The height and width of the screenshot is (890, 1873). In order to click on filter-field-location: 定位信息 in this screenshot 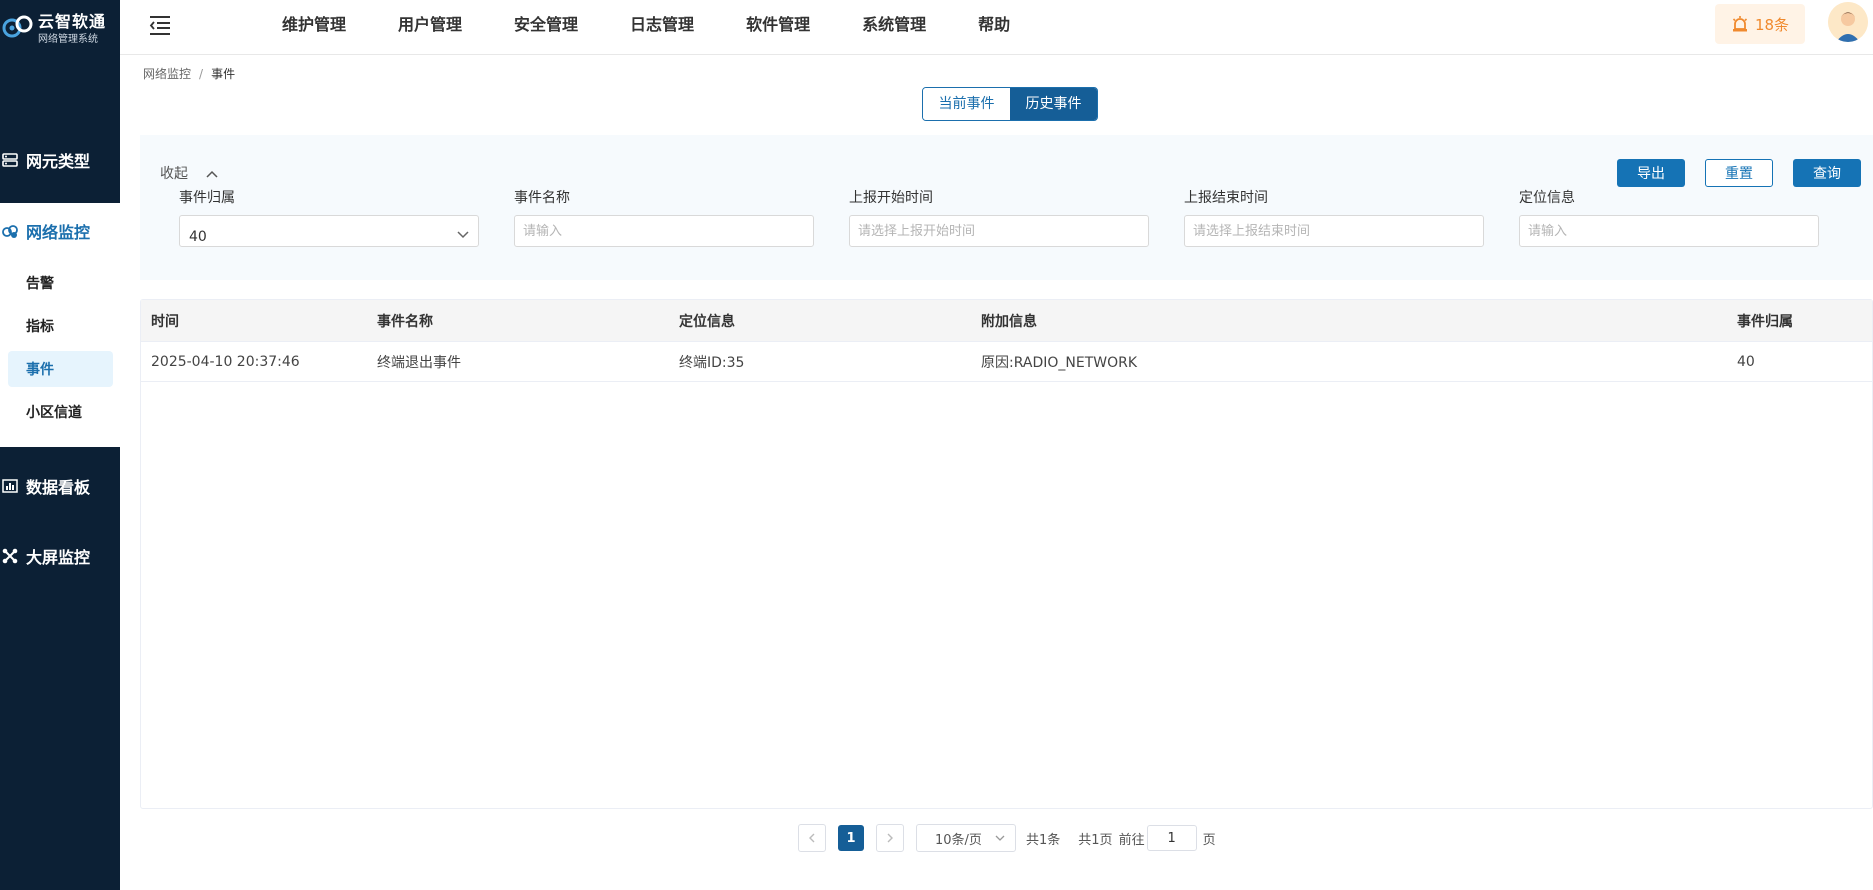, I will do `click(1669, 217)`.